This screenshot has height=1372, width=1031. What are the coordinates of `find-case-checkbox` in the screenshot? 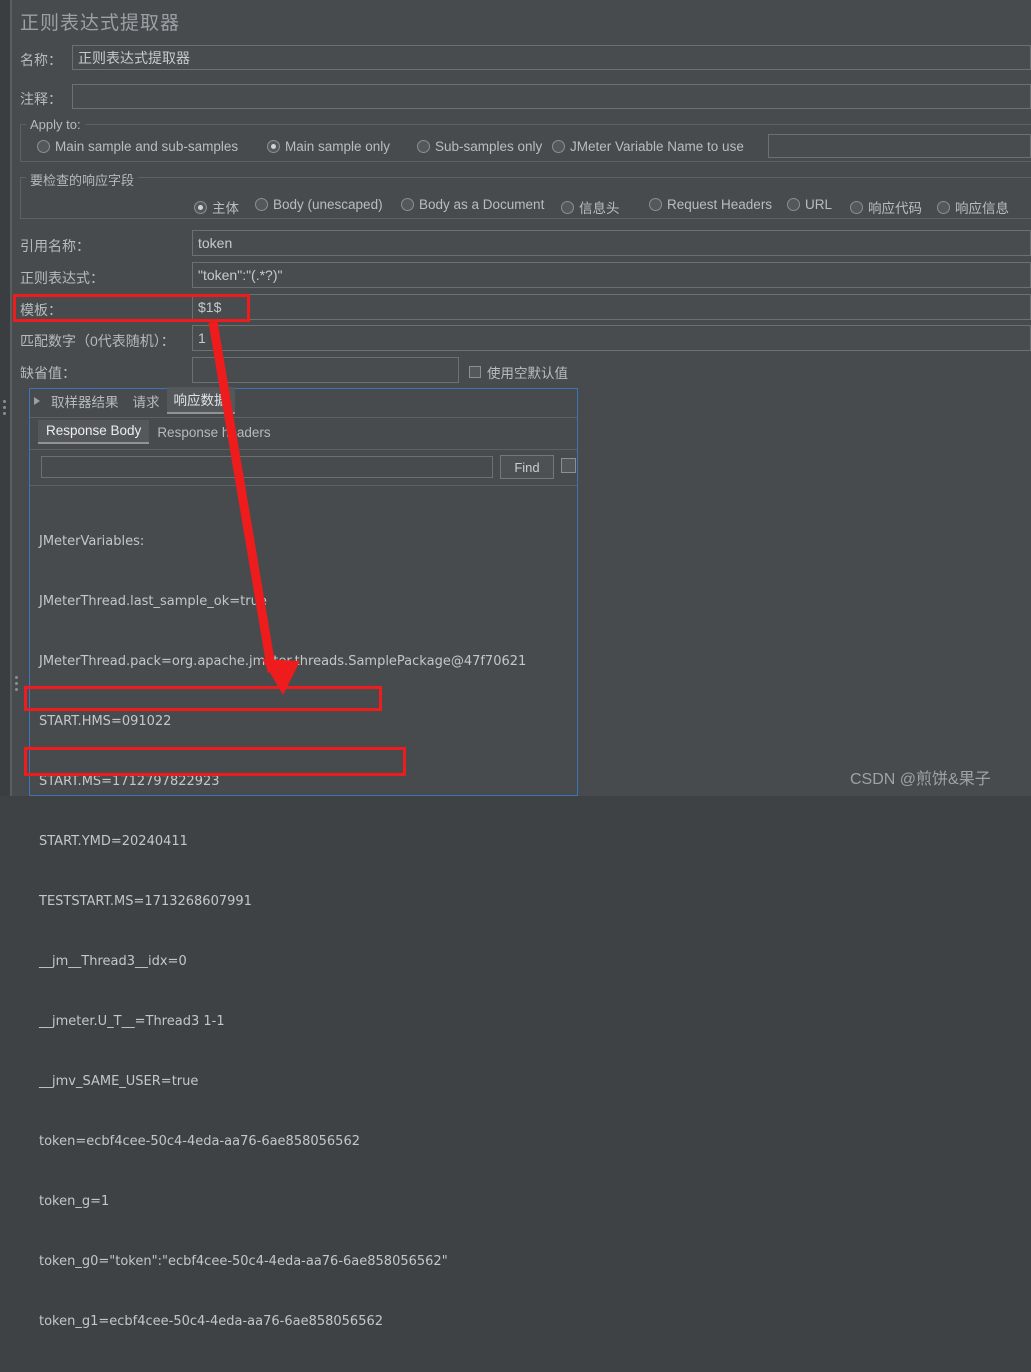 It's located at (568, 465).